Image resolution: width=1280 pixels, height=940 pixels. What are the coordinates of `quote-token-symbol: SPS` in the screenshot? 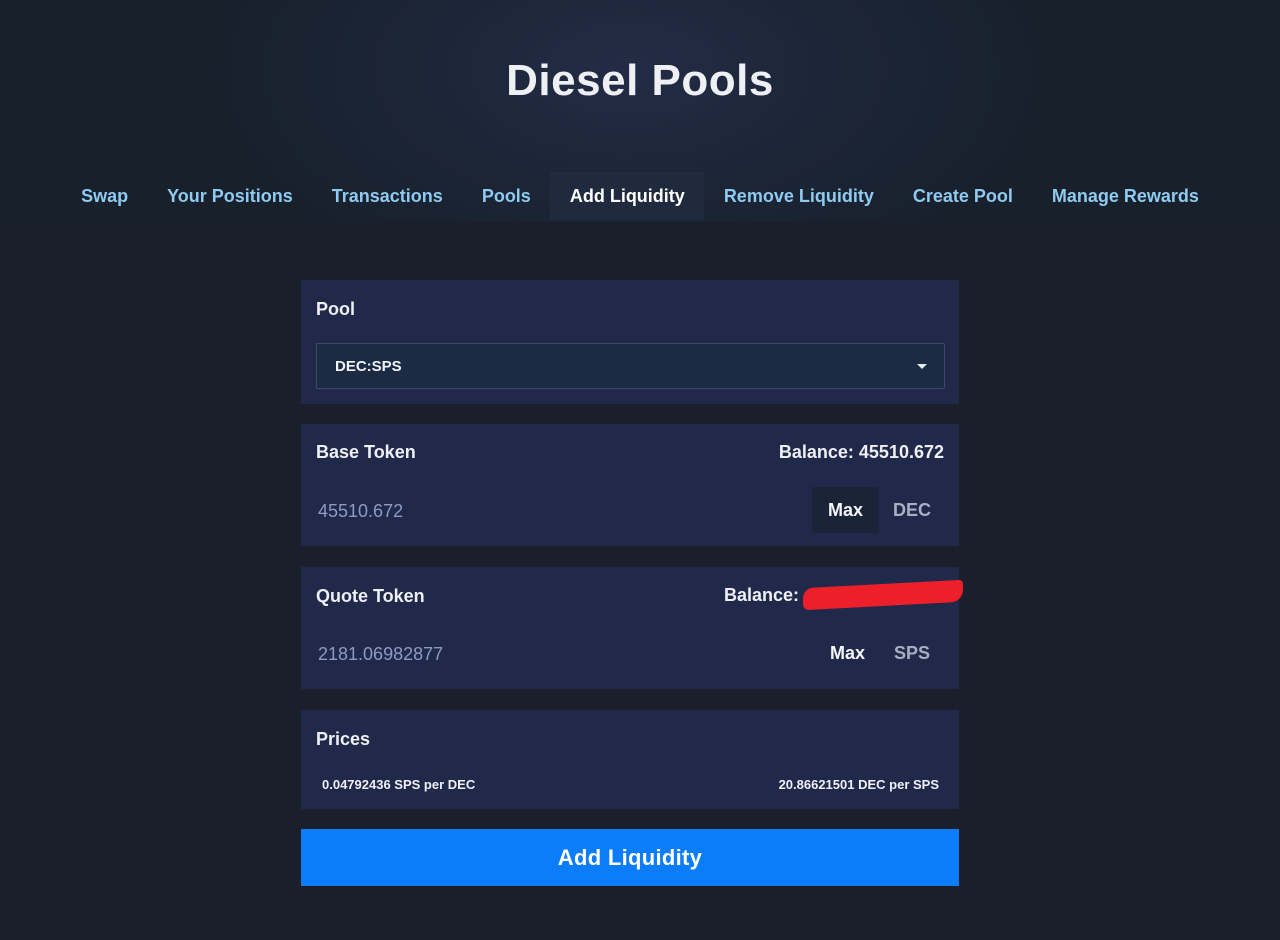 It's located at (912, 652).